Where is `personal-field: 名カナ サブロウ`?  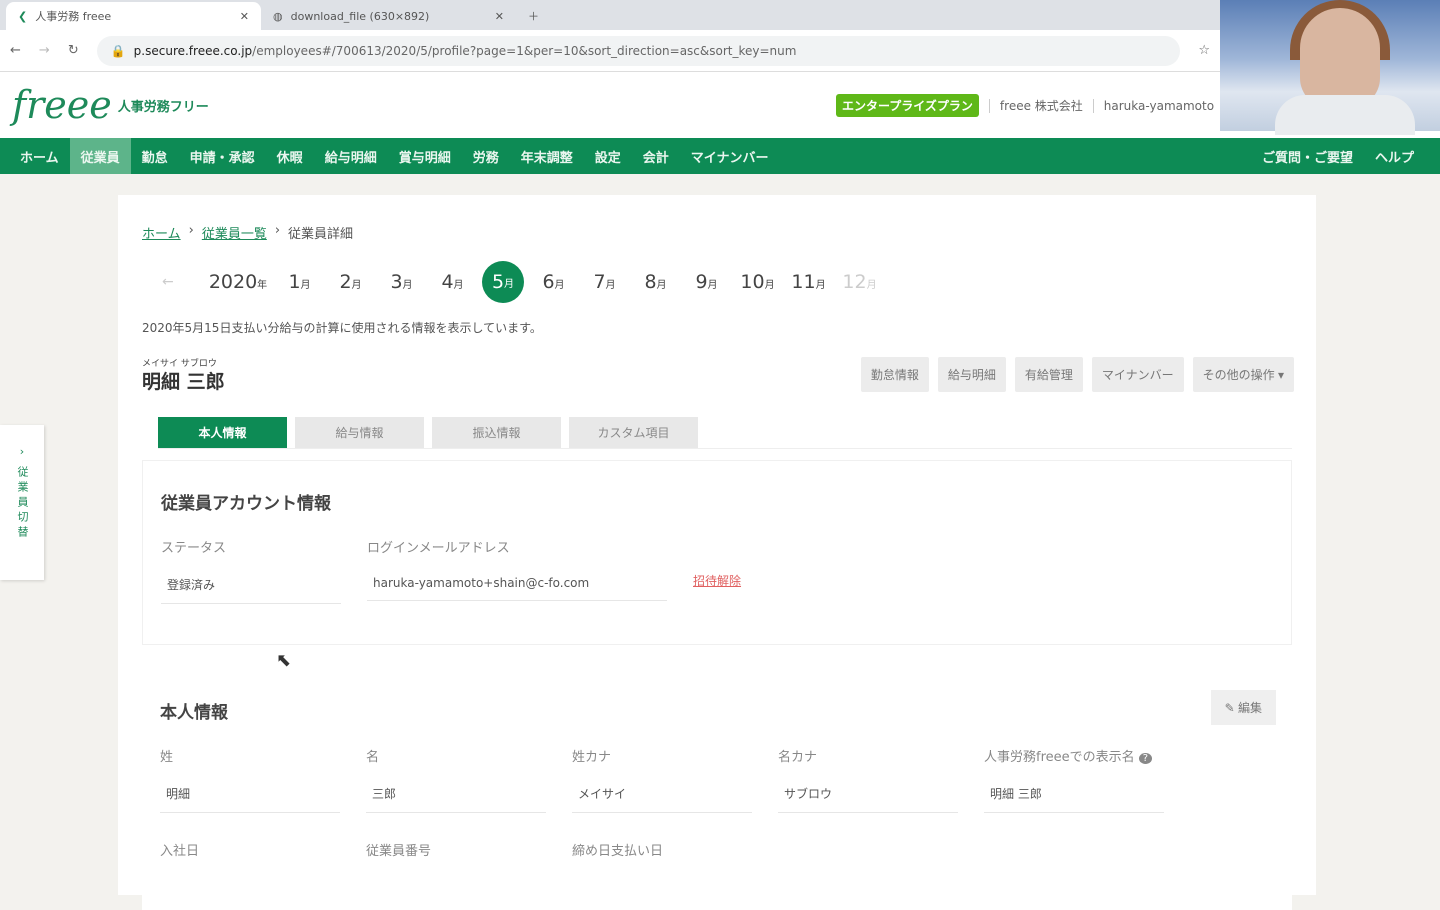
personal-field: 名カナ サブロウ is located at coordinates (868, 779).